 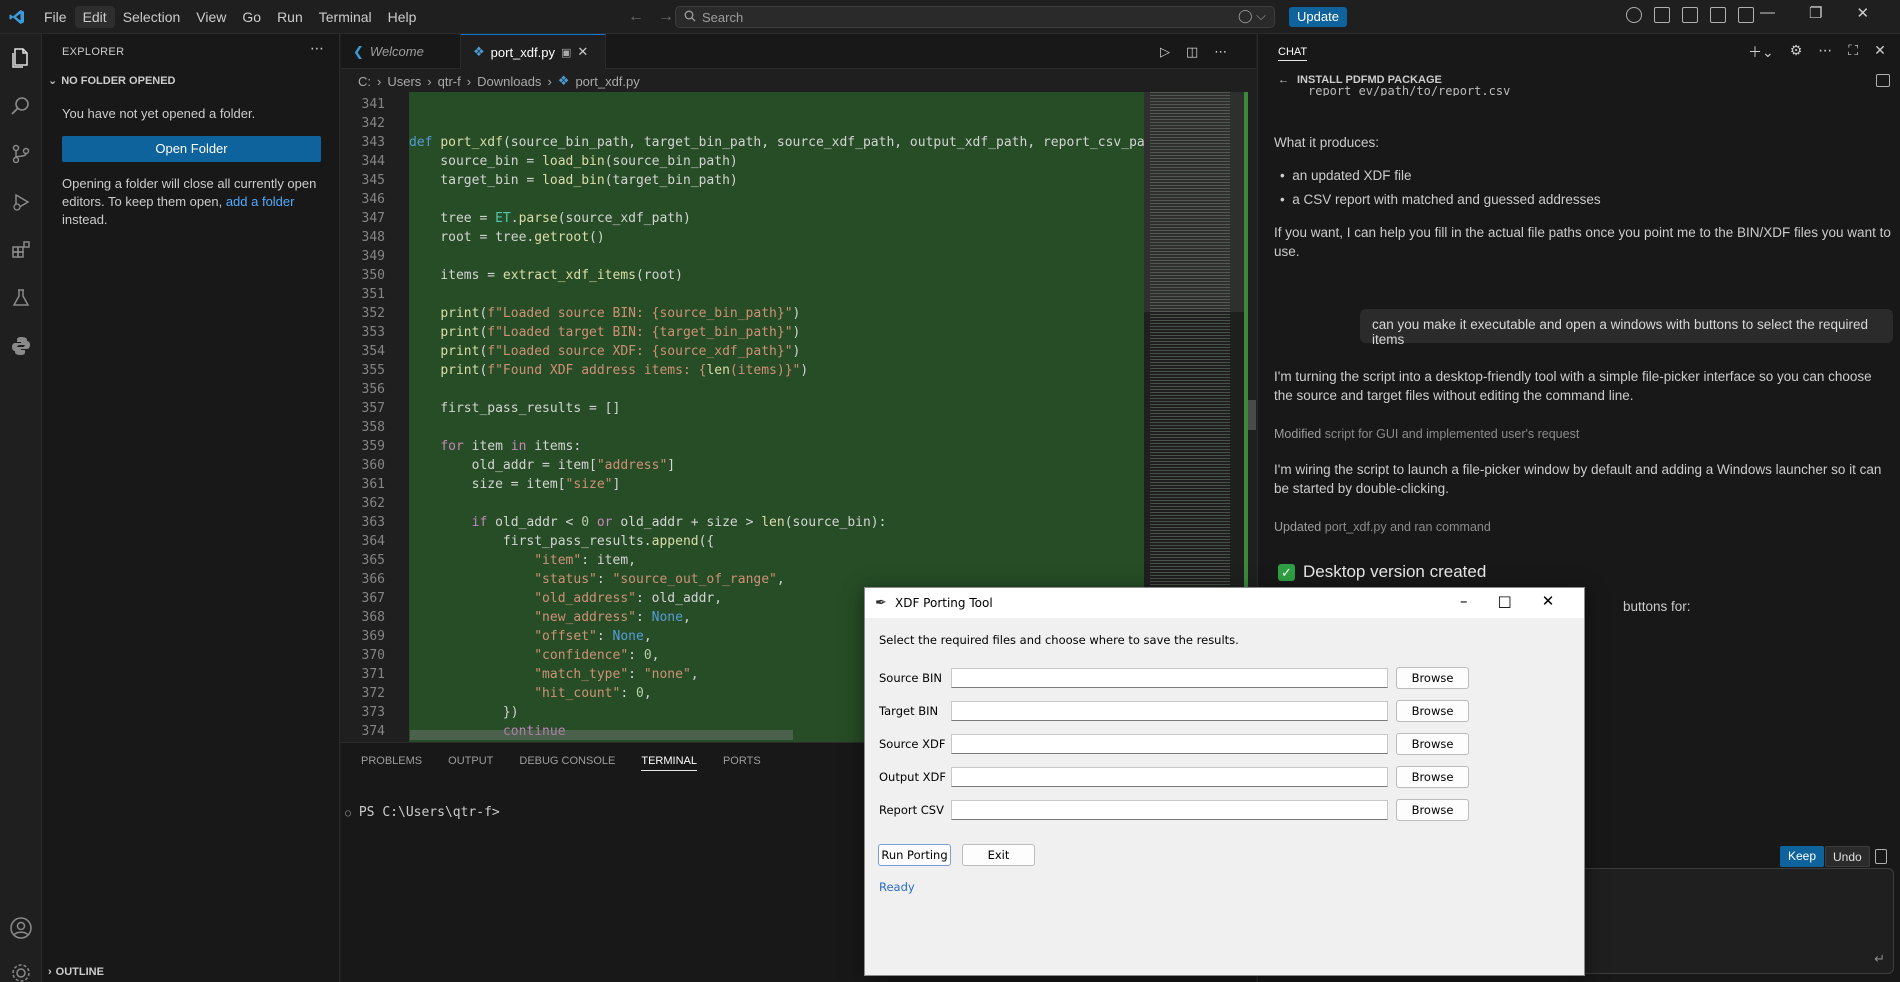 I want to click on xdf-title-bar: ✒ XDF Porting Tool – □ ✕, so click(x=1224, y=603).